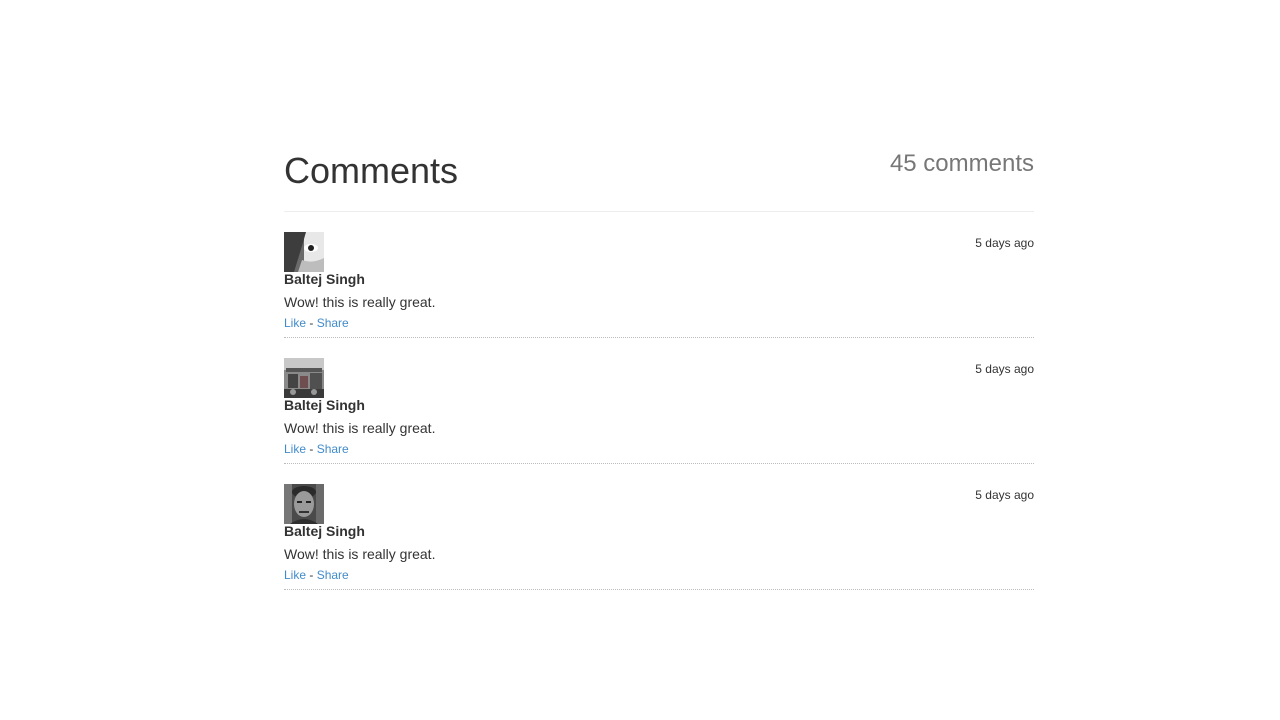 This screenshot has height=720, width=1280. Describe the element at coordinates (961, 163) in the screenshot. I see `comment-count: 45 comments` at that location.